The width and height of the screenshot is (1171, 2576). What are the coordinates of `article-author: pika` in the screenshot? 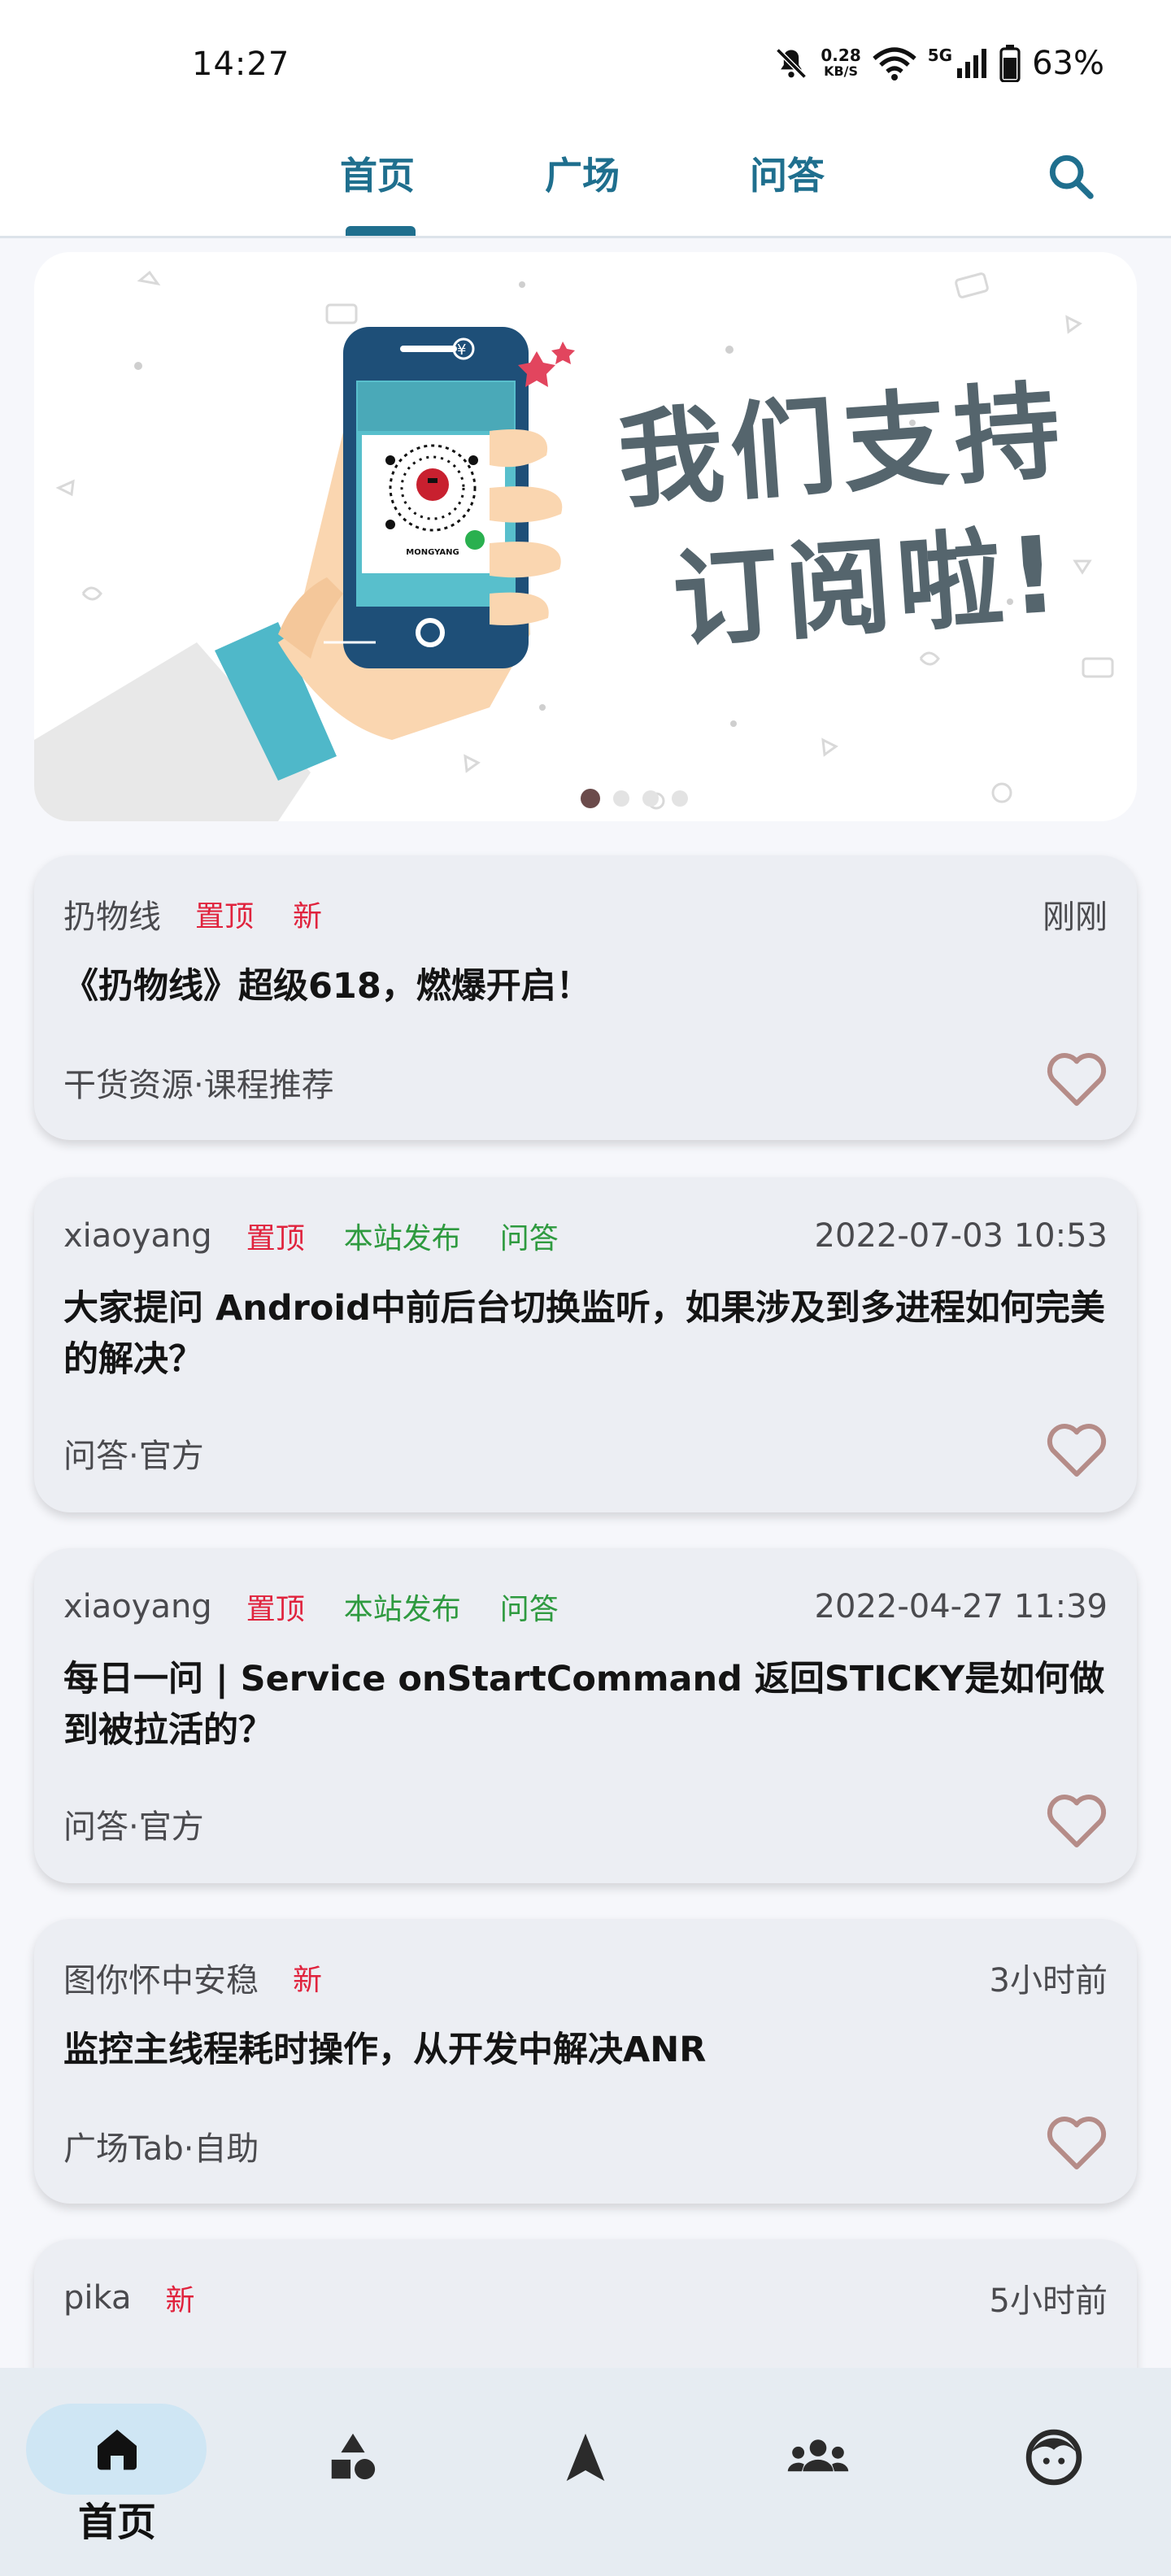 It's located at (97, 2298).